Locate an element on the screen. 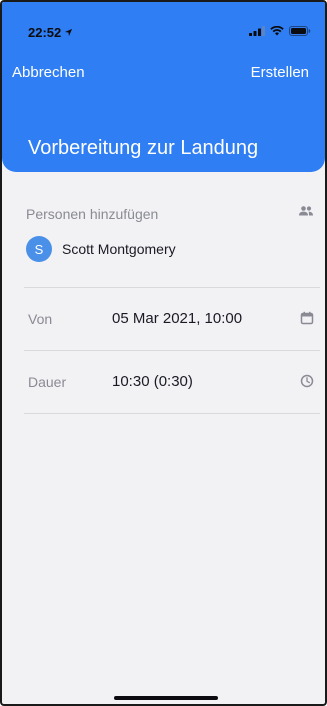  status-bar: 22:52 is located at coordinates (163, 24).